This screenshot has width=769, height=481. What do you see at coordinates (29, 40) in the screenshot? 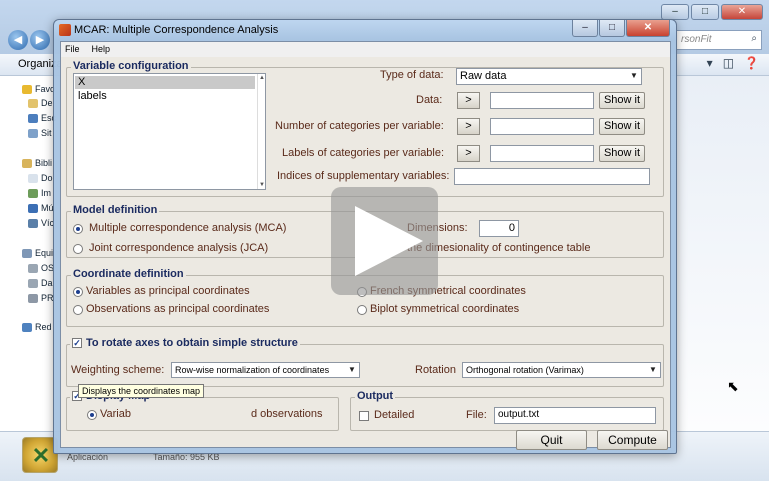
I see `explorer-nav: ◀ ▶` at bounding box center [29, 40].